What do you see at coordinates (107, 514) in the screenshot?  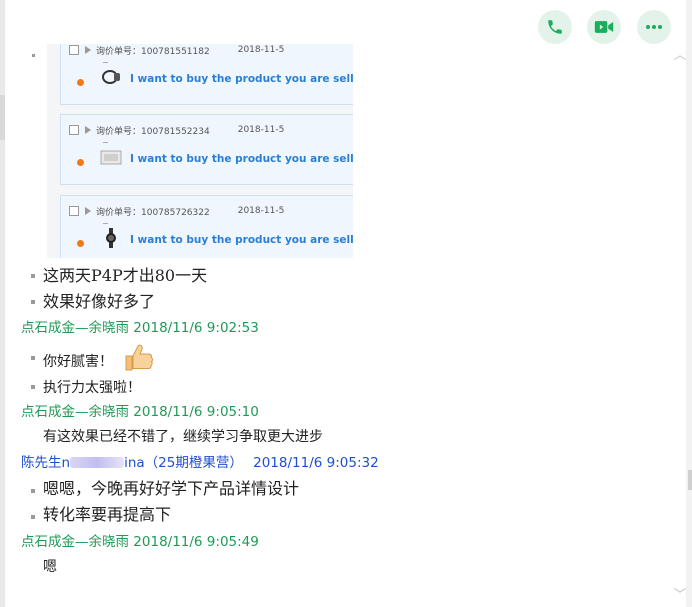 I see `message-text: 转化率要再提高下` at bounding box center [107, 514].